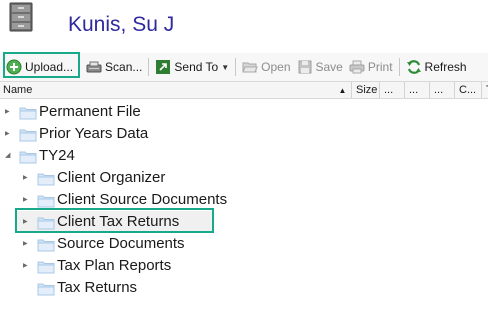 The height and width of the screenshot is (309, 488). What do you see at coordinates (304, 67) in the screenshot?
I see `save-icon` at bounding box center [304, 67].